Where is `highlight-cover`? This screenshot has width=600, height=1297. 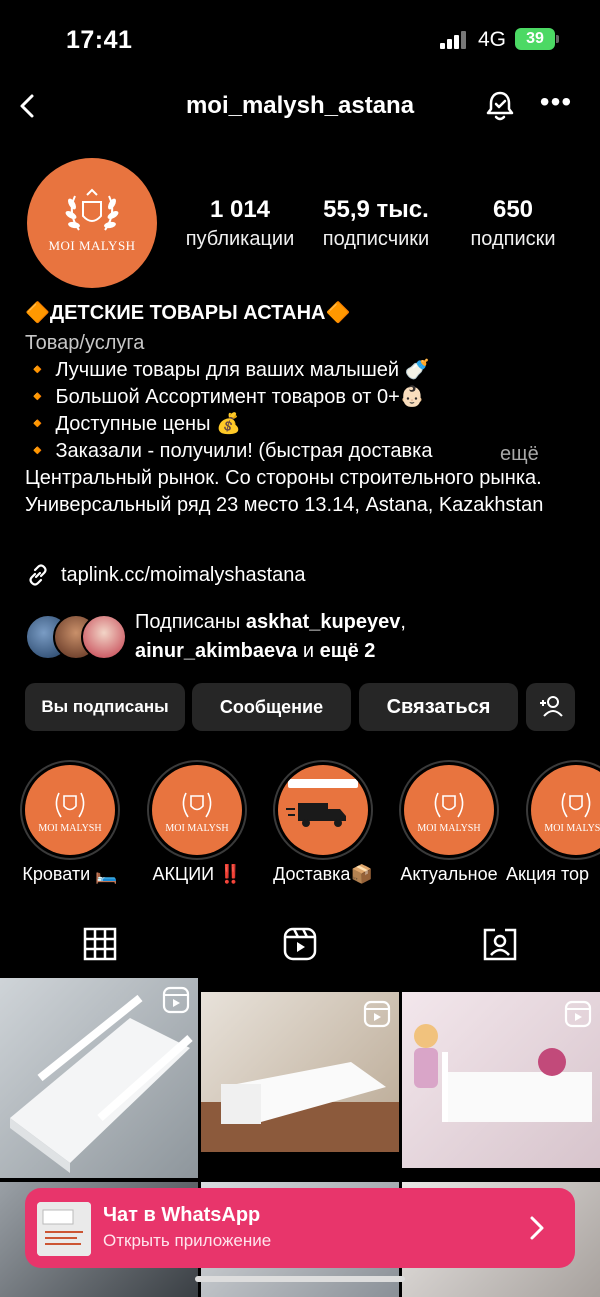 highlight-cover is located at coordinates (323, 810).